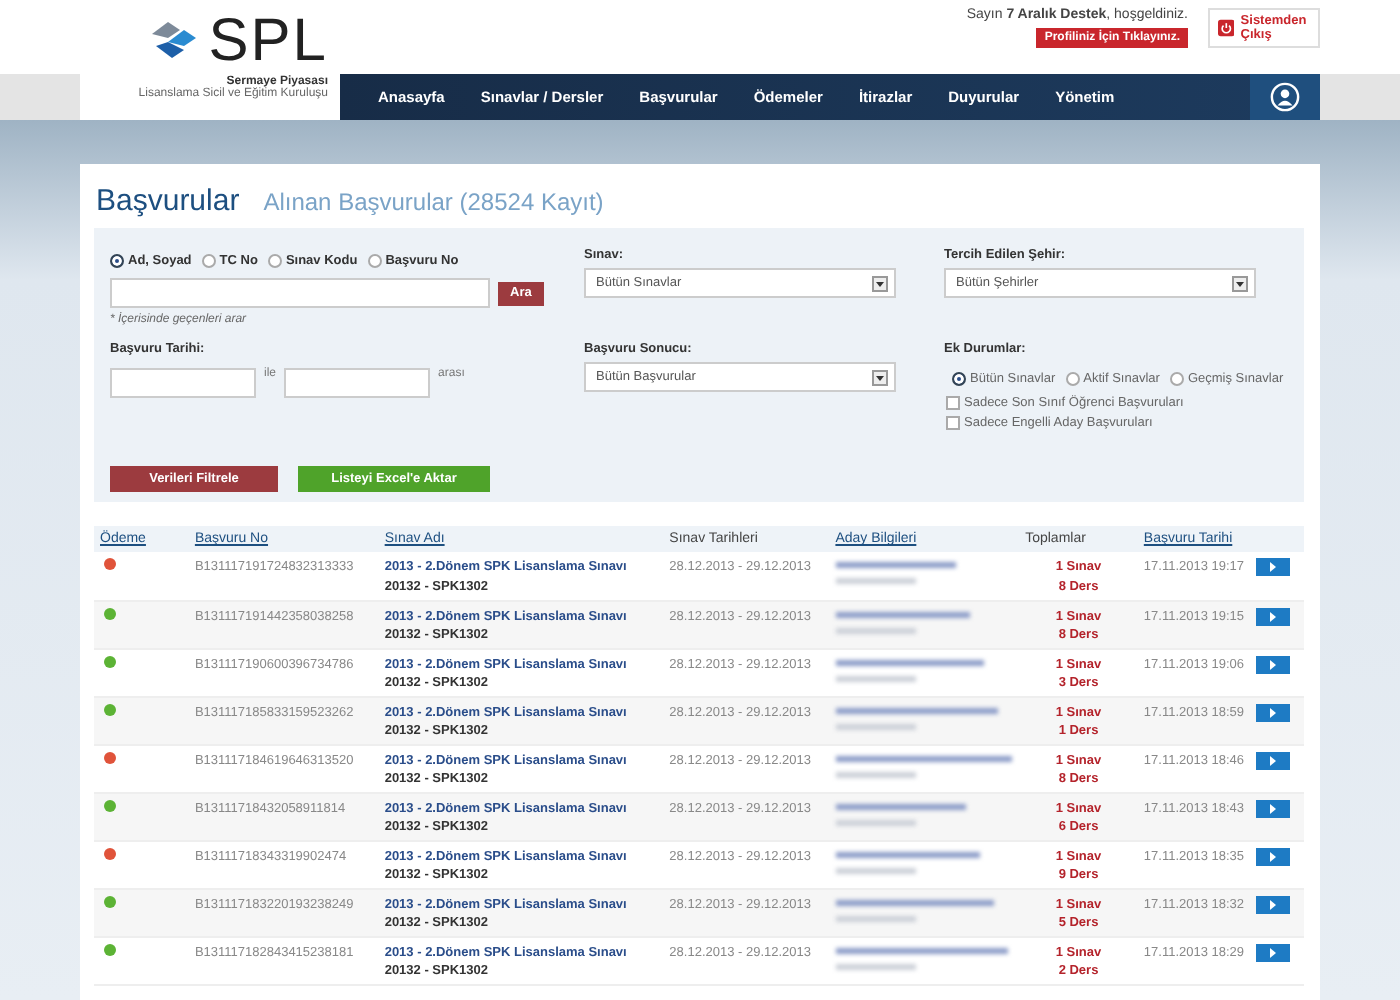 The image size is (1400, 1000). I want to click on page-title: Başvurular, so click(168, 201).